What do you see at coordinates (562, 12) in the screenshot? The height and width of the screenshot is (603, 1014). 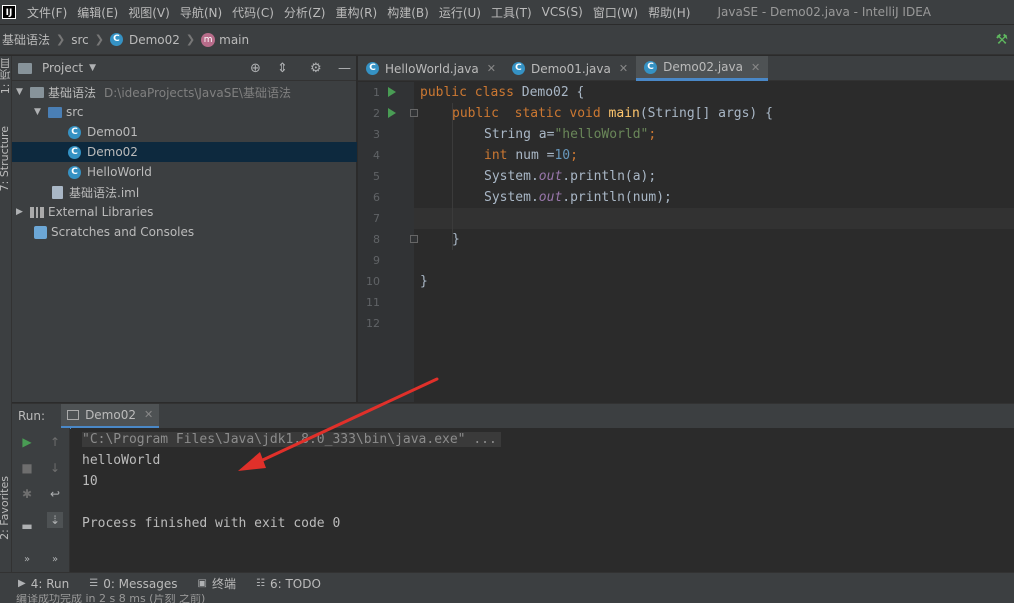 I see `menu-vcs: VCS(S)` at bounding box center [562, 12].